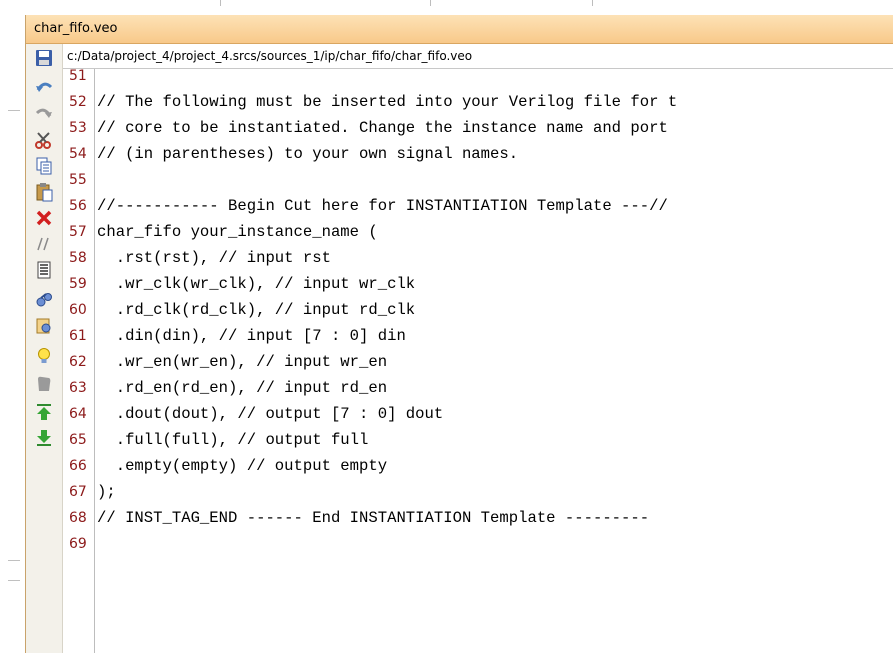 Image resolution: width=893 pixels, height=653 pixels. Describe the element at coordinates (478, 310) in the screenshot. I see `code-line: 60 .rd_clk(rd_clk), // input rd_clk` at that location.